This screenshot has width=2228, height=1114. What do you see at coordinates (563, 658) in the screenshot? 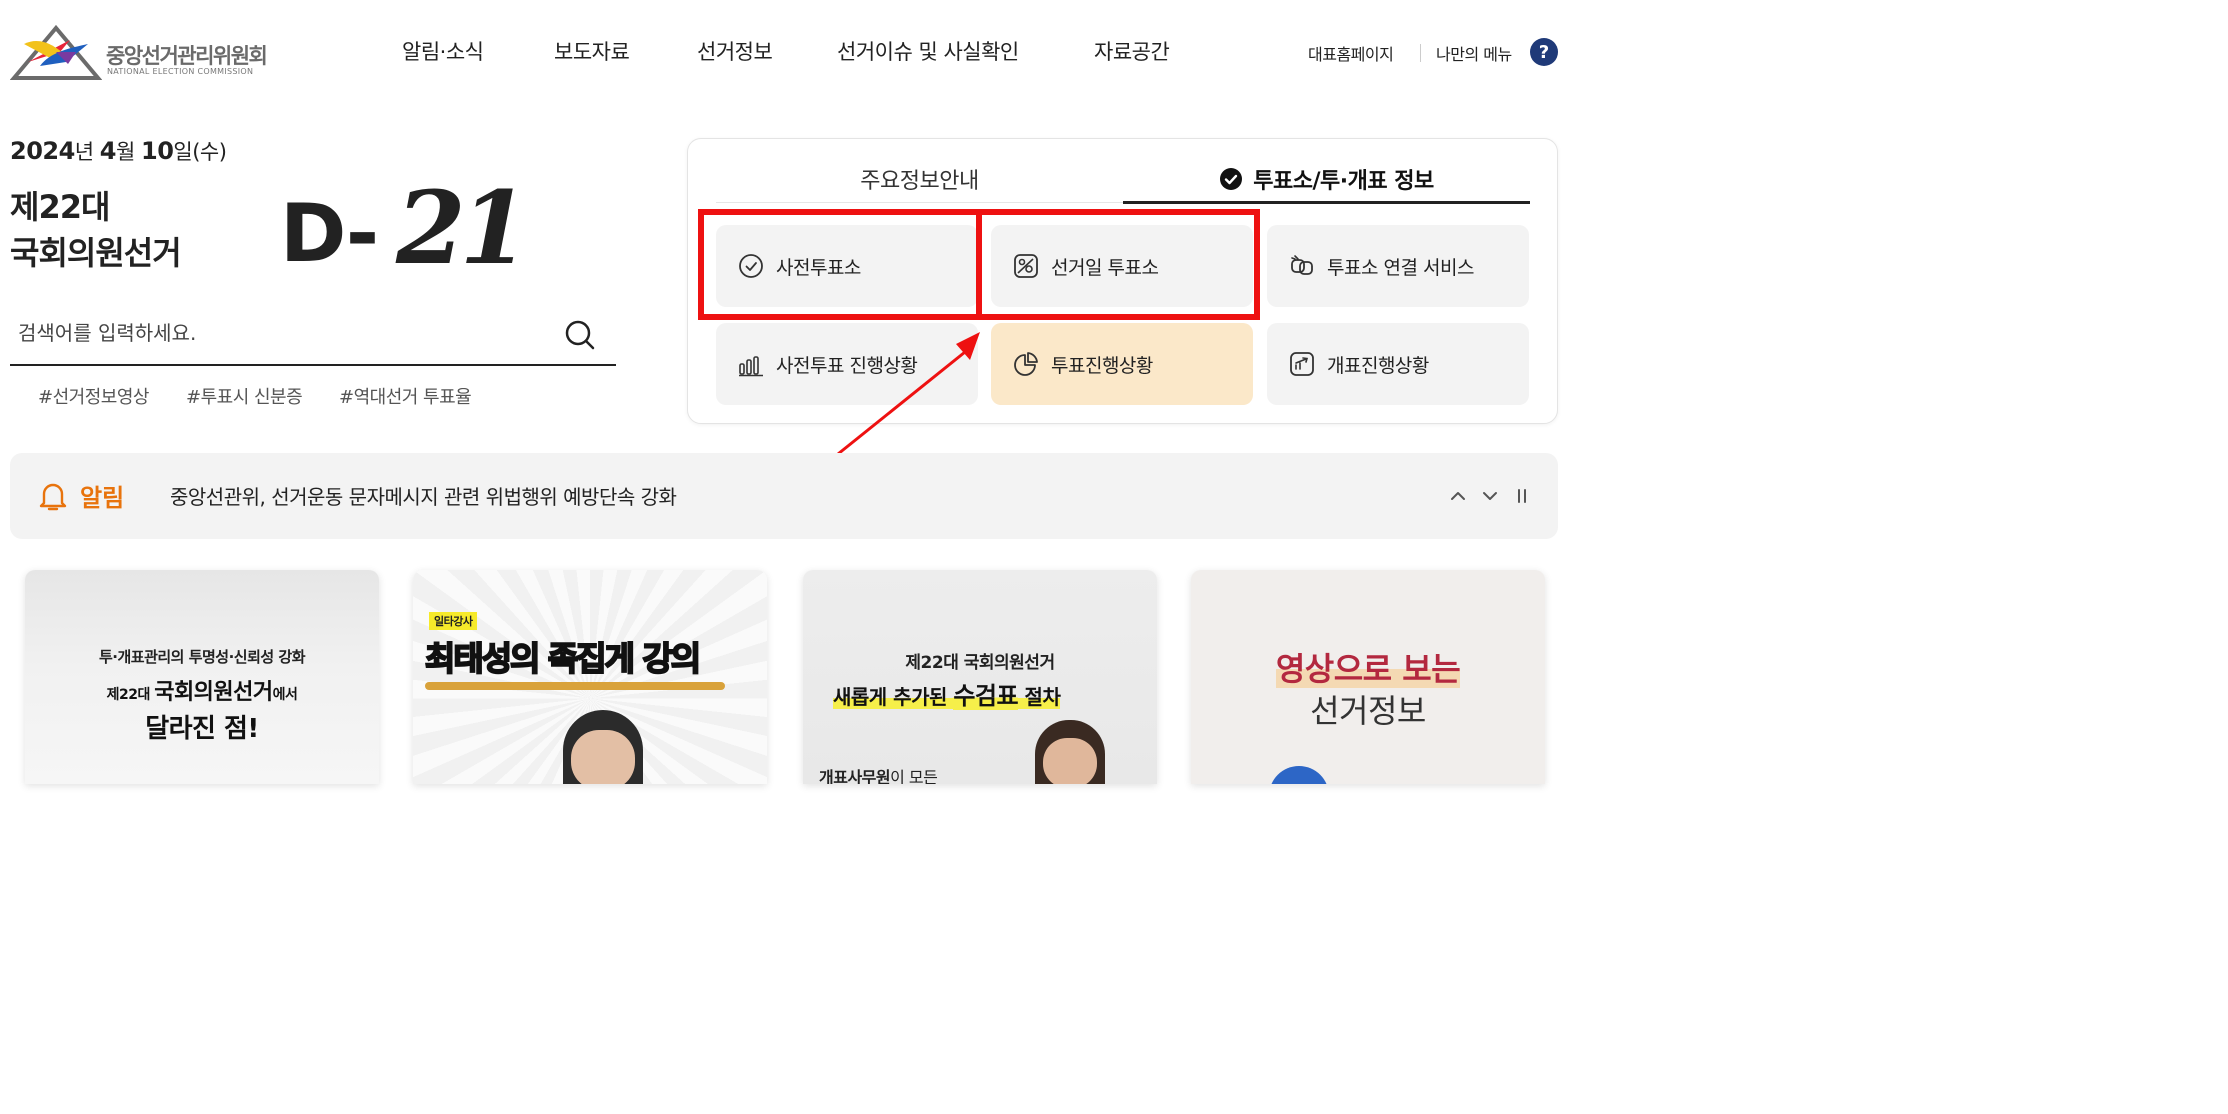
I see `card2-title: 최태성의 족집게 강의` at bounding box center [563, 658].